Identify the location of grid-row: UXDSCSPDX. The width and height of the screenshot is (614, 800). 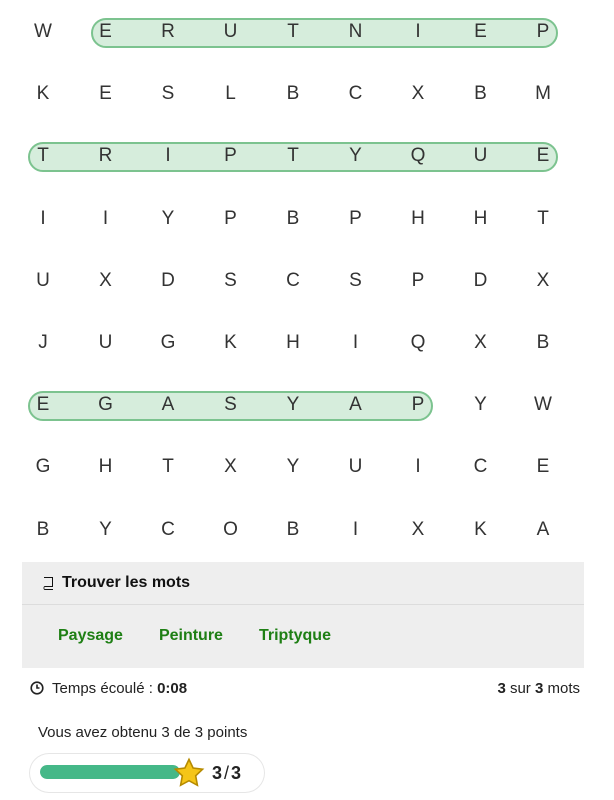
(309, 281).